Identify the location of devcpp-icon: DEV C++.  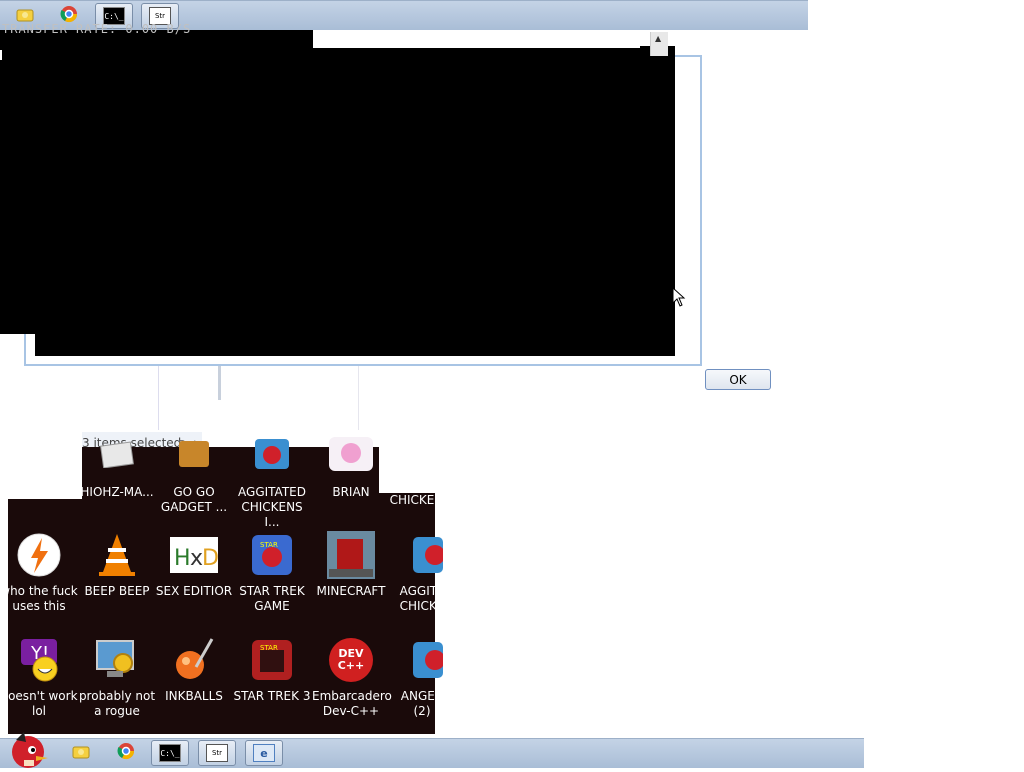
(351, 660).